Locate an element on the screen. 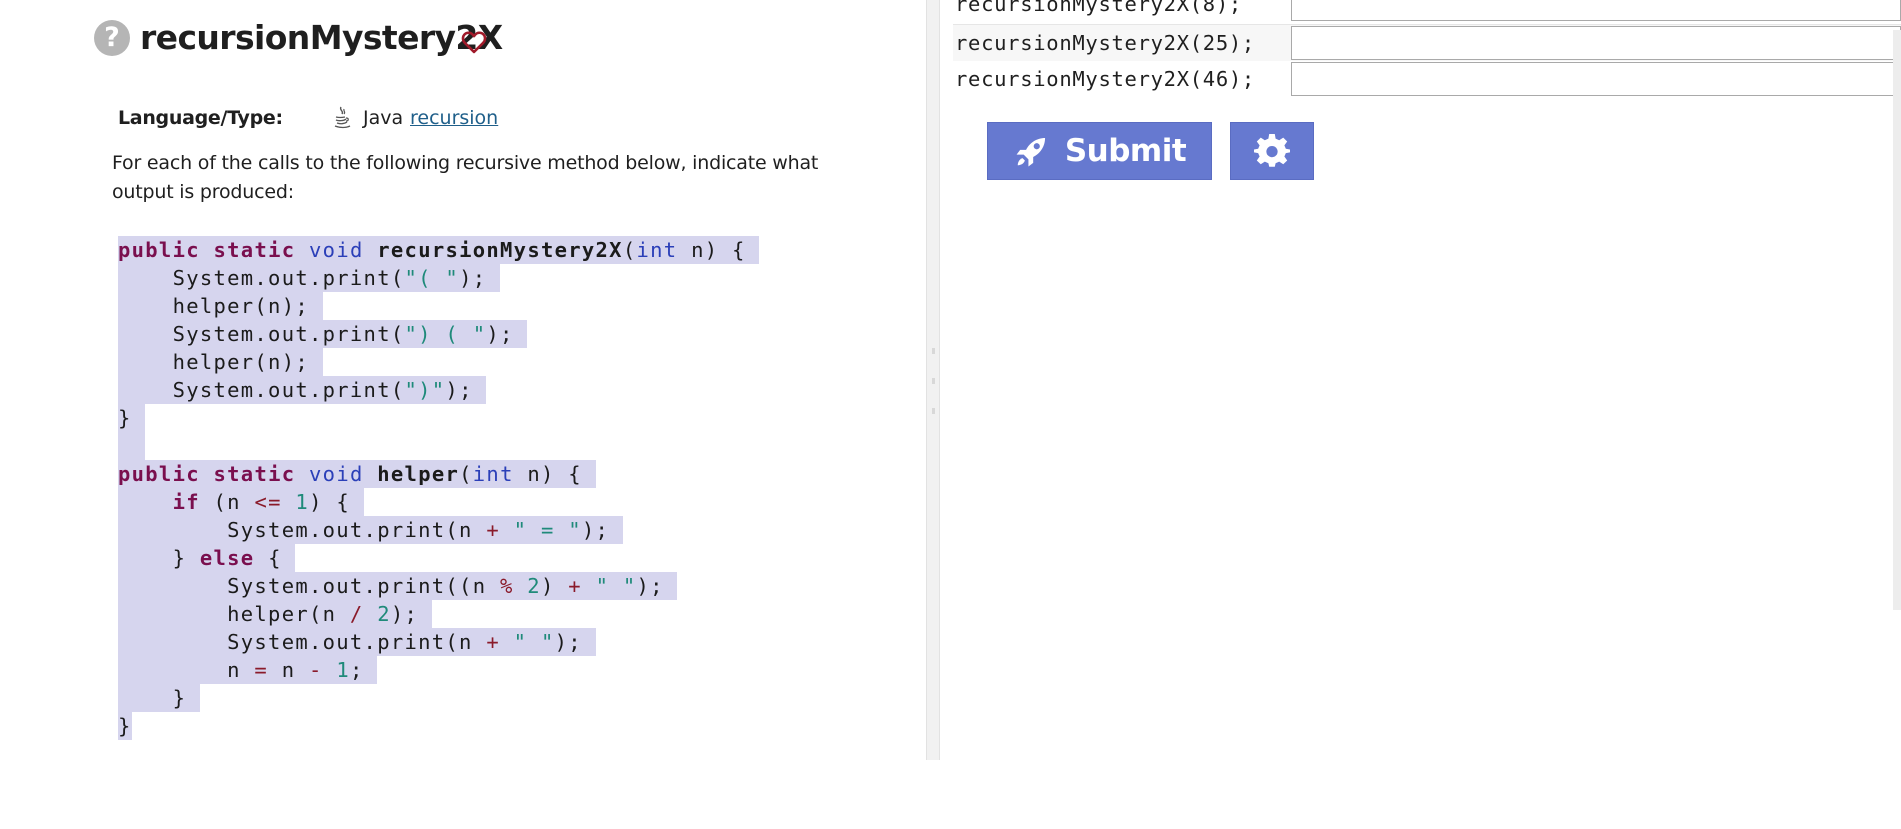  code-line: System.out.print(") ( "); is located at coordinates (438, 334).